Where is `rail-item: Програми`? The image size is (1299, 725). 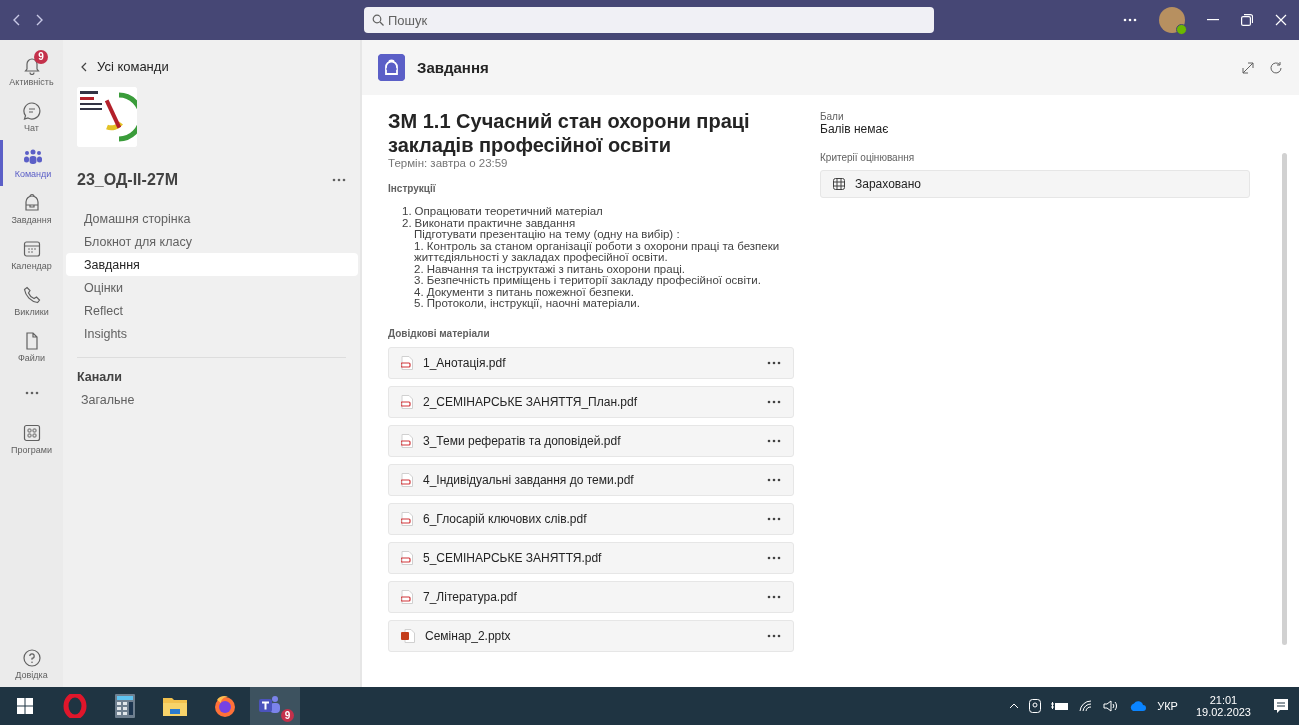 rail-item: Програми is located at coordinates (31, 439).